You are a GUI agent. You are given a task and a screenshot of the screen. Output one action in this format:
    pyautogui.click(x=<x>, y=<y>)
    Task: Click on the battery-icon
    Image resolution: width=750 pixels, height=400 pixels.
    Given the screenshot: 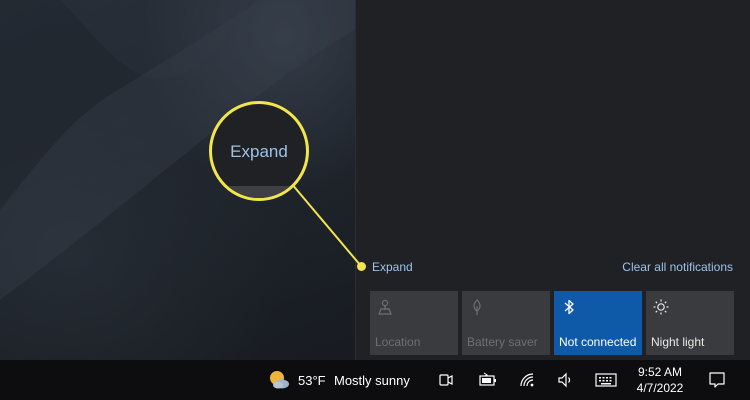 What is the action you would take?
    pyautogui.click(x=488, y=380)
    